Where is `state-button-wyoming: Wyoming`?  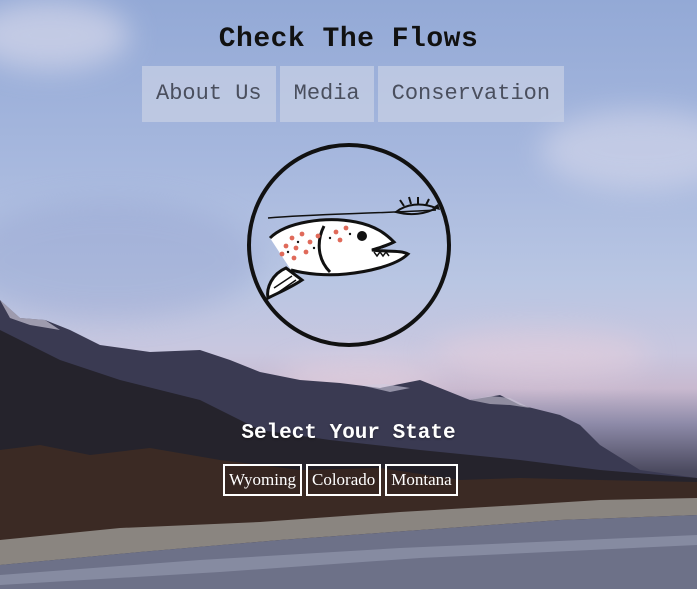 state-button-wyoming: Wyoming is located at coordinates (262, 480).